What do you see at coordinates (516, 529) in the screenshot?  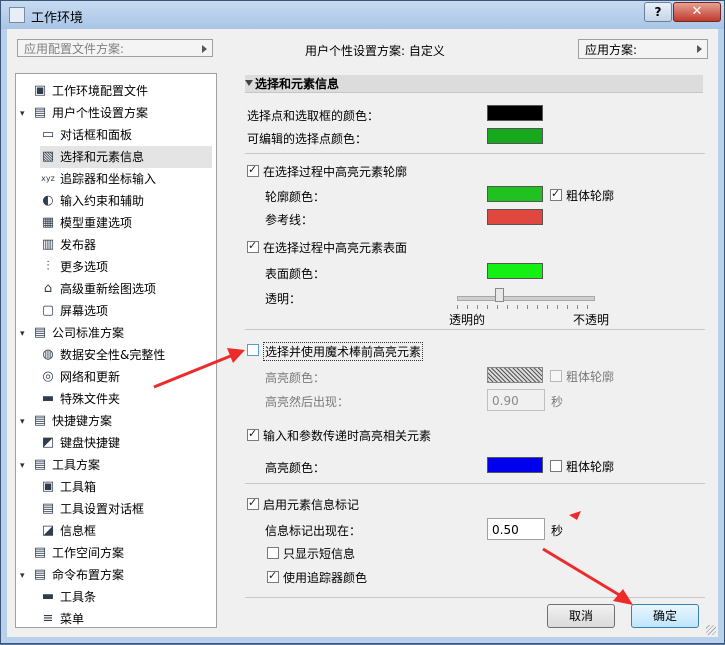 I see `info-tag-delay-input: 0.50` at bounding box center [516, 529].